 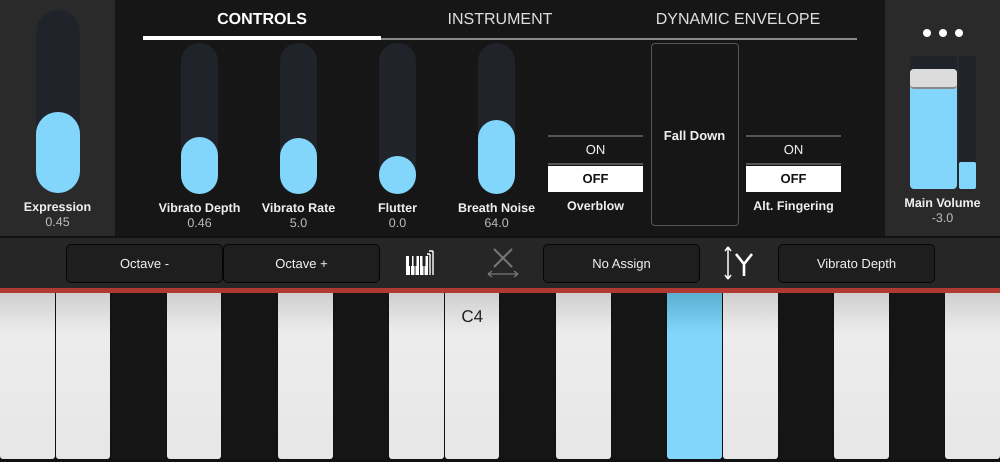 What do you see at coordinates (738, 20) in the screenshot?
I see `tab: DYNAMIC ENVELOPE` at bounding box center [738, 20].